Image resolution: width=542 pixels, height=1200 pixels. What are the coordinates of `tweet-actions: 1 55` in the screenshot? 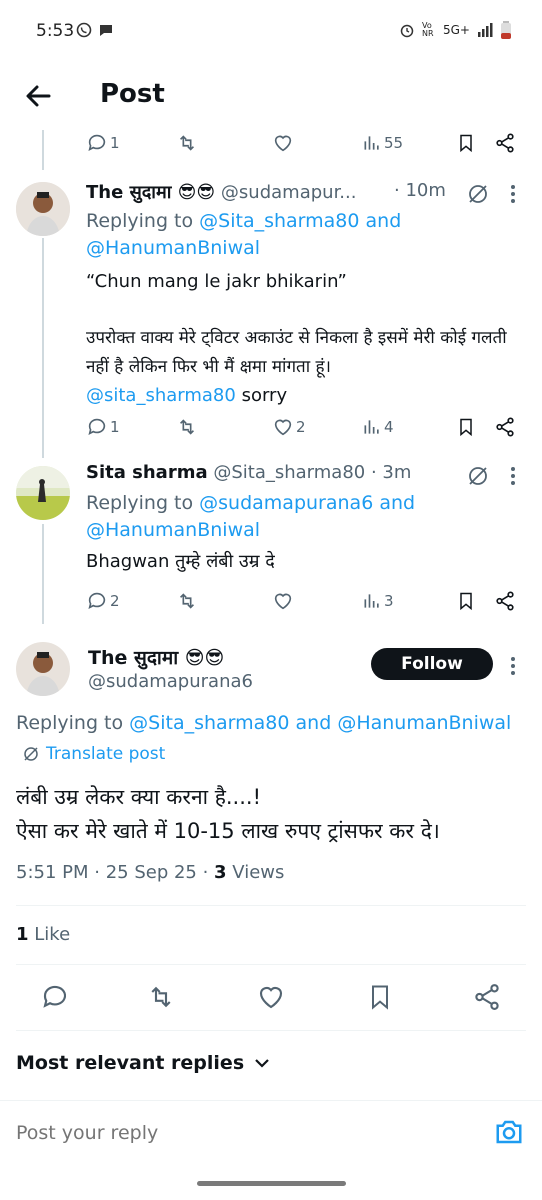 It's located at (306, 143).